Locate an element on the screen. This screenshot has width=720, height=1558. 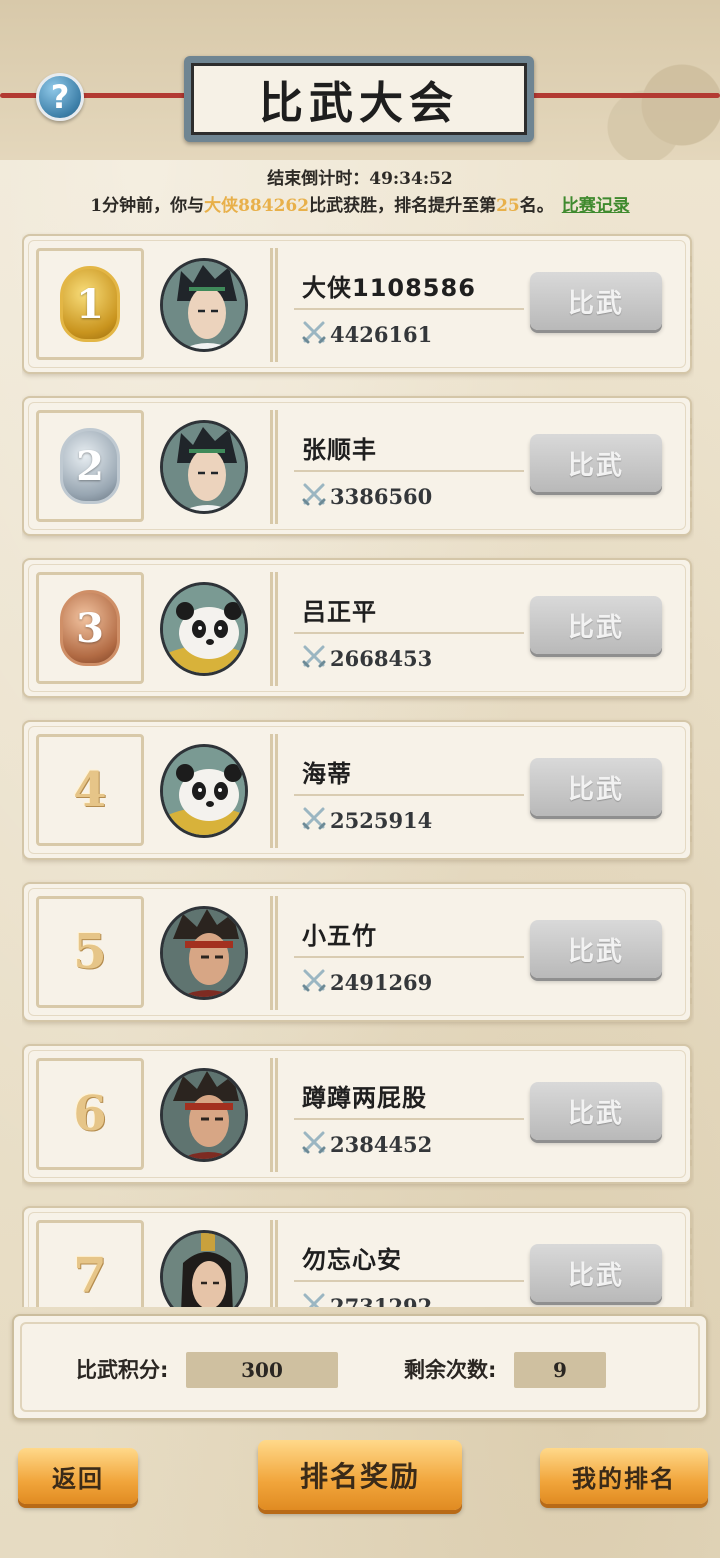
combat-power-value: 3386560 is located at coordinates (381, 496).